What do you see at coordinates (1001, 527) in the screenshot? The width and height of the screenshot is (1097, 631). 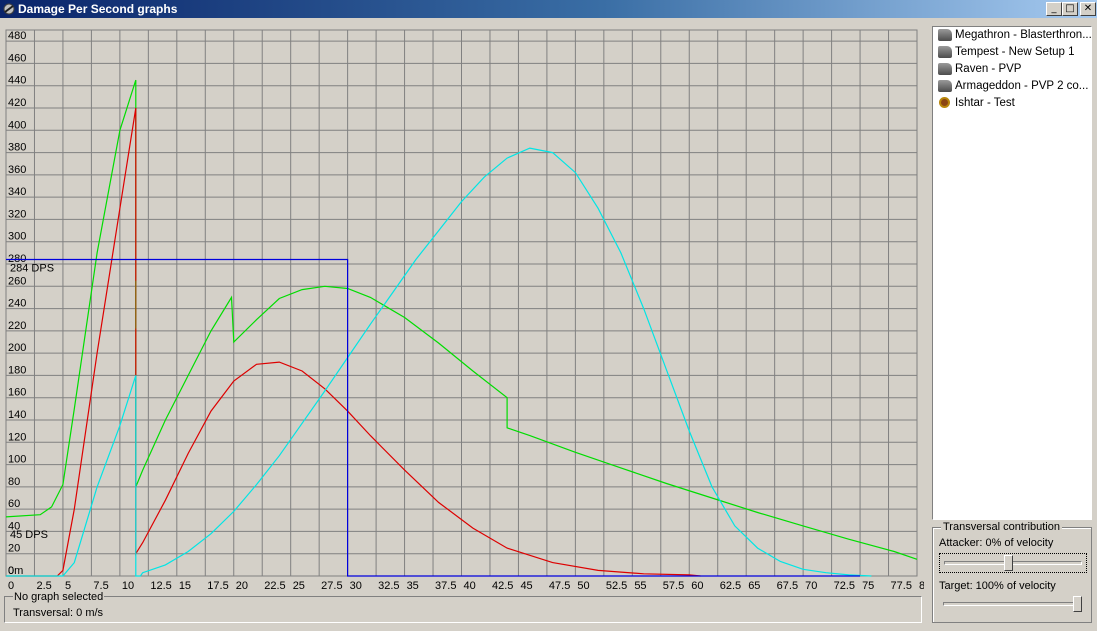 I see `transversal-title: Transversal contribution` at bounding box center [1001, 527].